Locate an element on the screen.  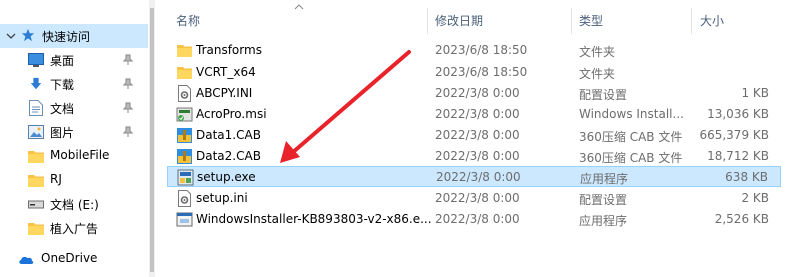
file-row: setup.ini 2022/3/8 0:00 配置设置 2 KB is located at coordinates (474, 198).